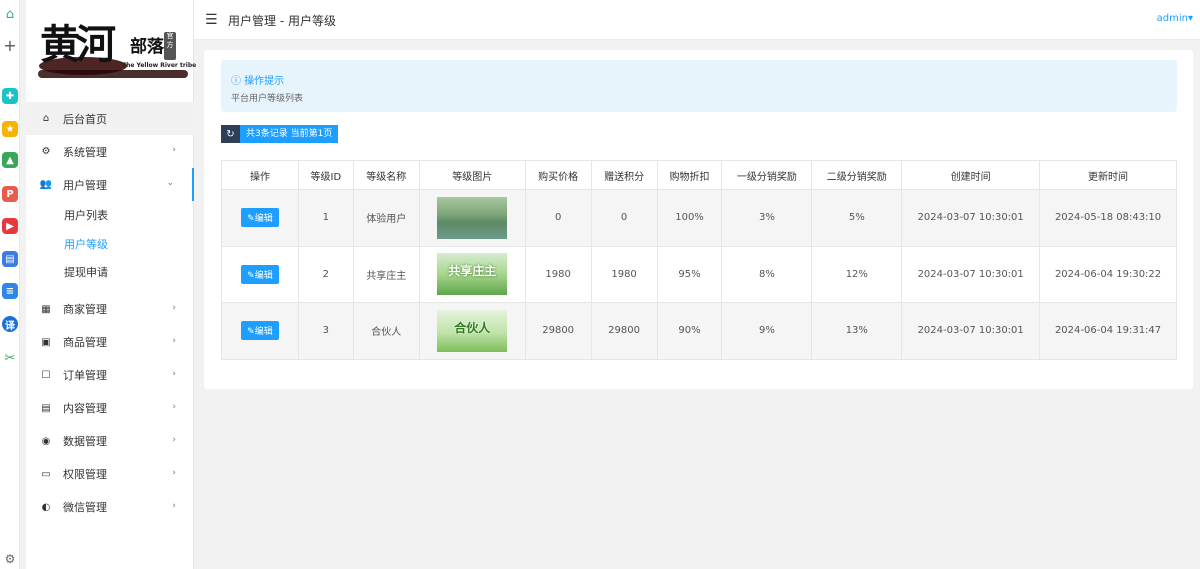 The width and height of the screenshot is (1200, 569). Describe the element at coordinates (10, 45) in the screenshot. I see `add-icon: +` at that location.